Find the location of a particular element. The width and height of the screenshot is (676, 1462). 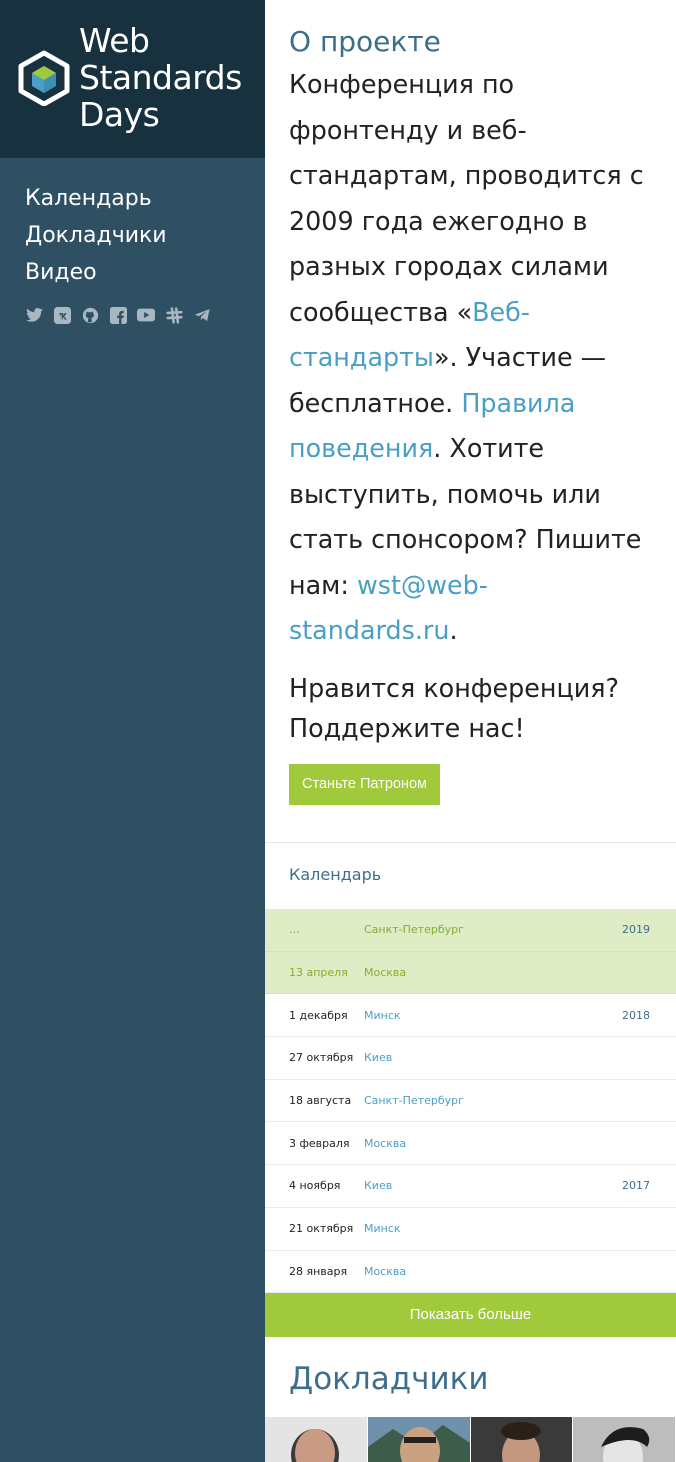

logo-text: Web Standards Days is located at coordinates (160, 77).